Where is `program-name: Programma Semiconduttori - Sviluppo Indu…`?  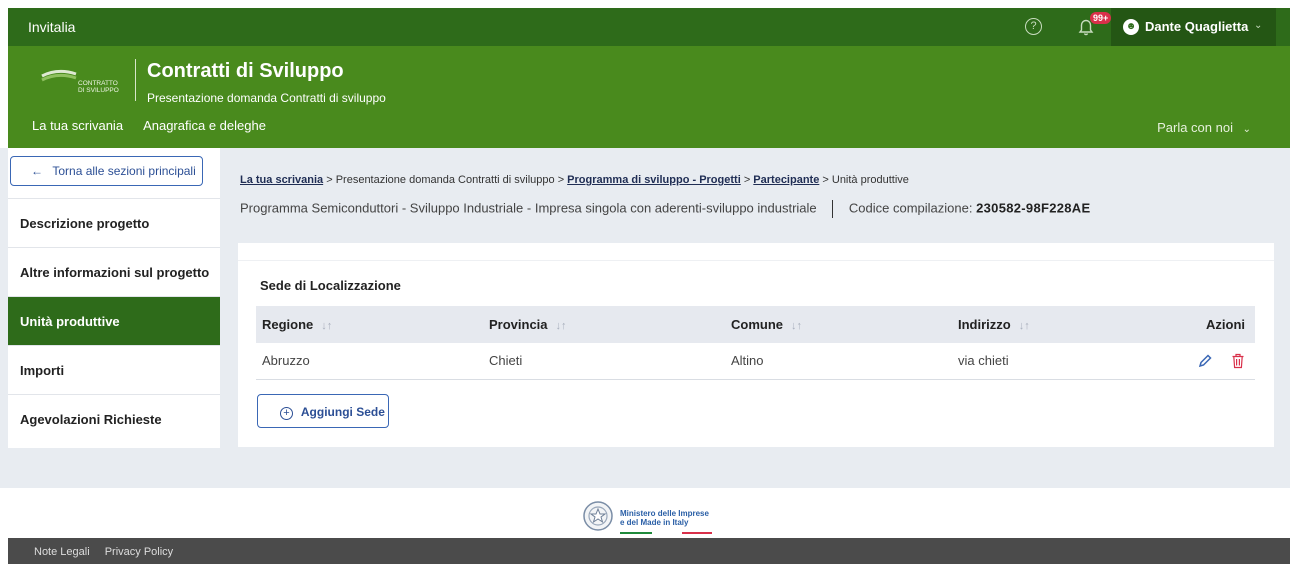
program-name: Programma Semiconduttori - Sviluppo Indu… is located at coordinates (382, 208).